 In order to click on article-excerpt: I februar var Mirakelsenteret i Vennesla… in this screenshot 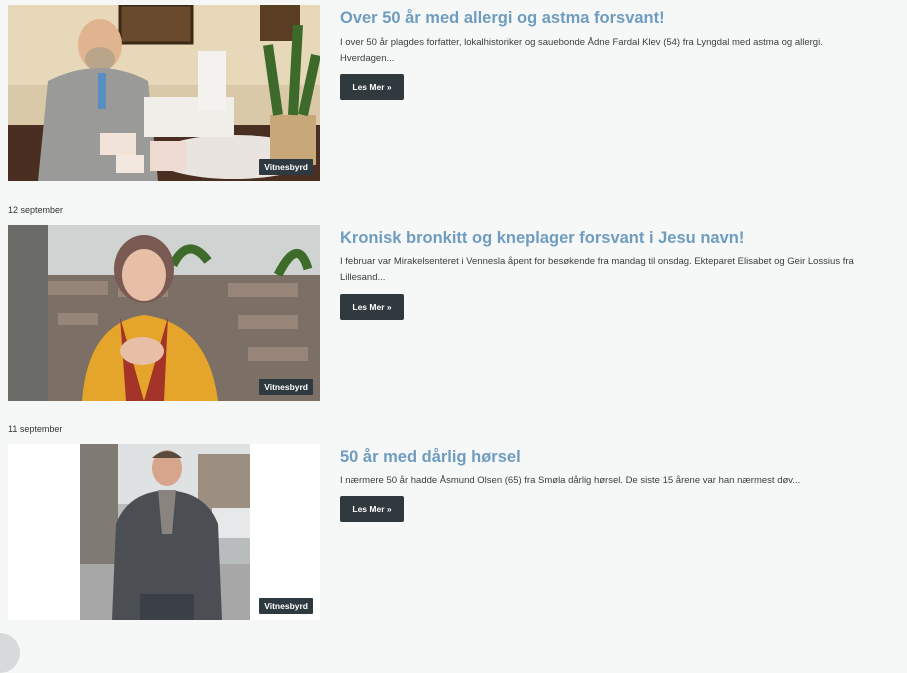, I will do `click(597, 269)`.